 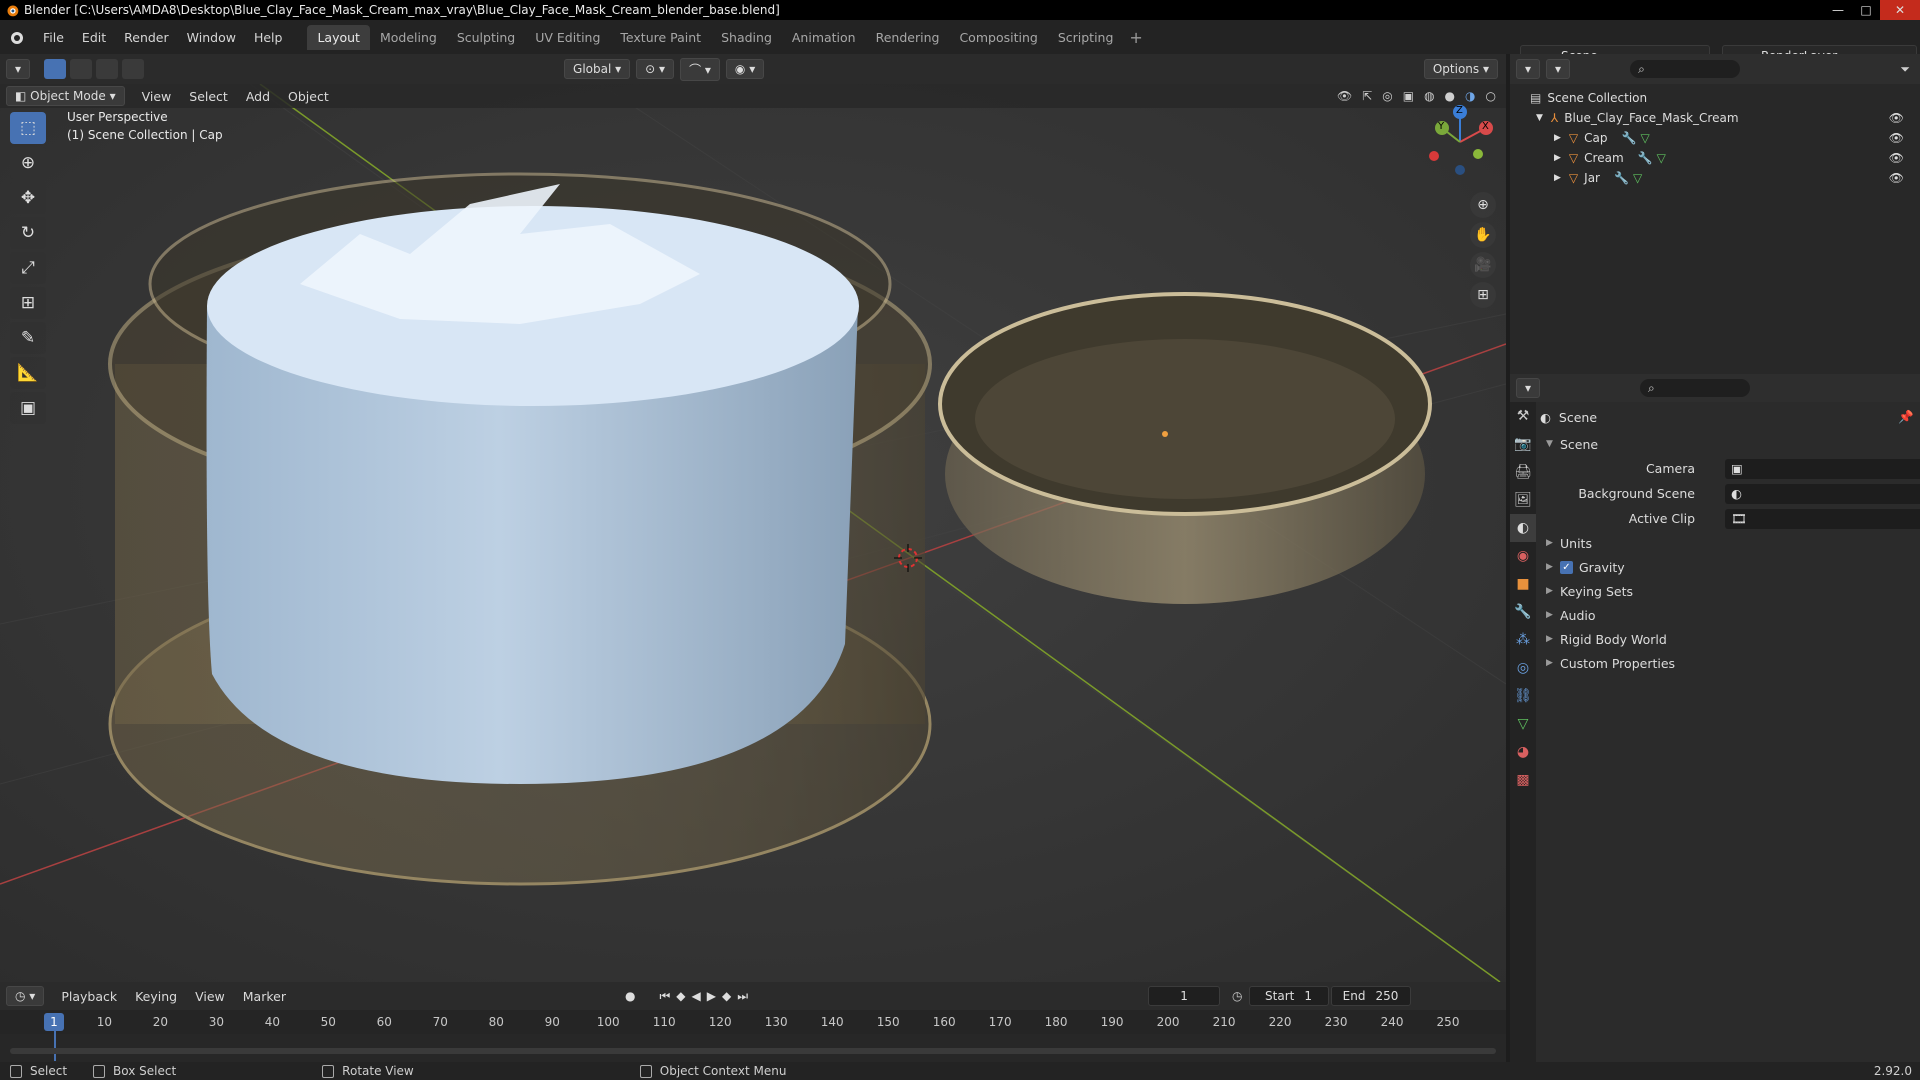 I want to click on panel-scene-header: ▼ Scene, so click(x=1730, y=444).